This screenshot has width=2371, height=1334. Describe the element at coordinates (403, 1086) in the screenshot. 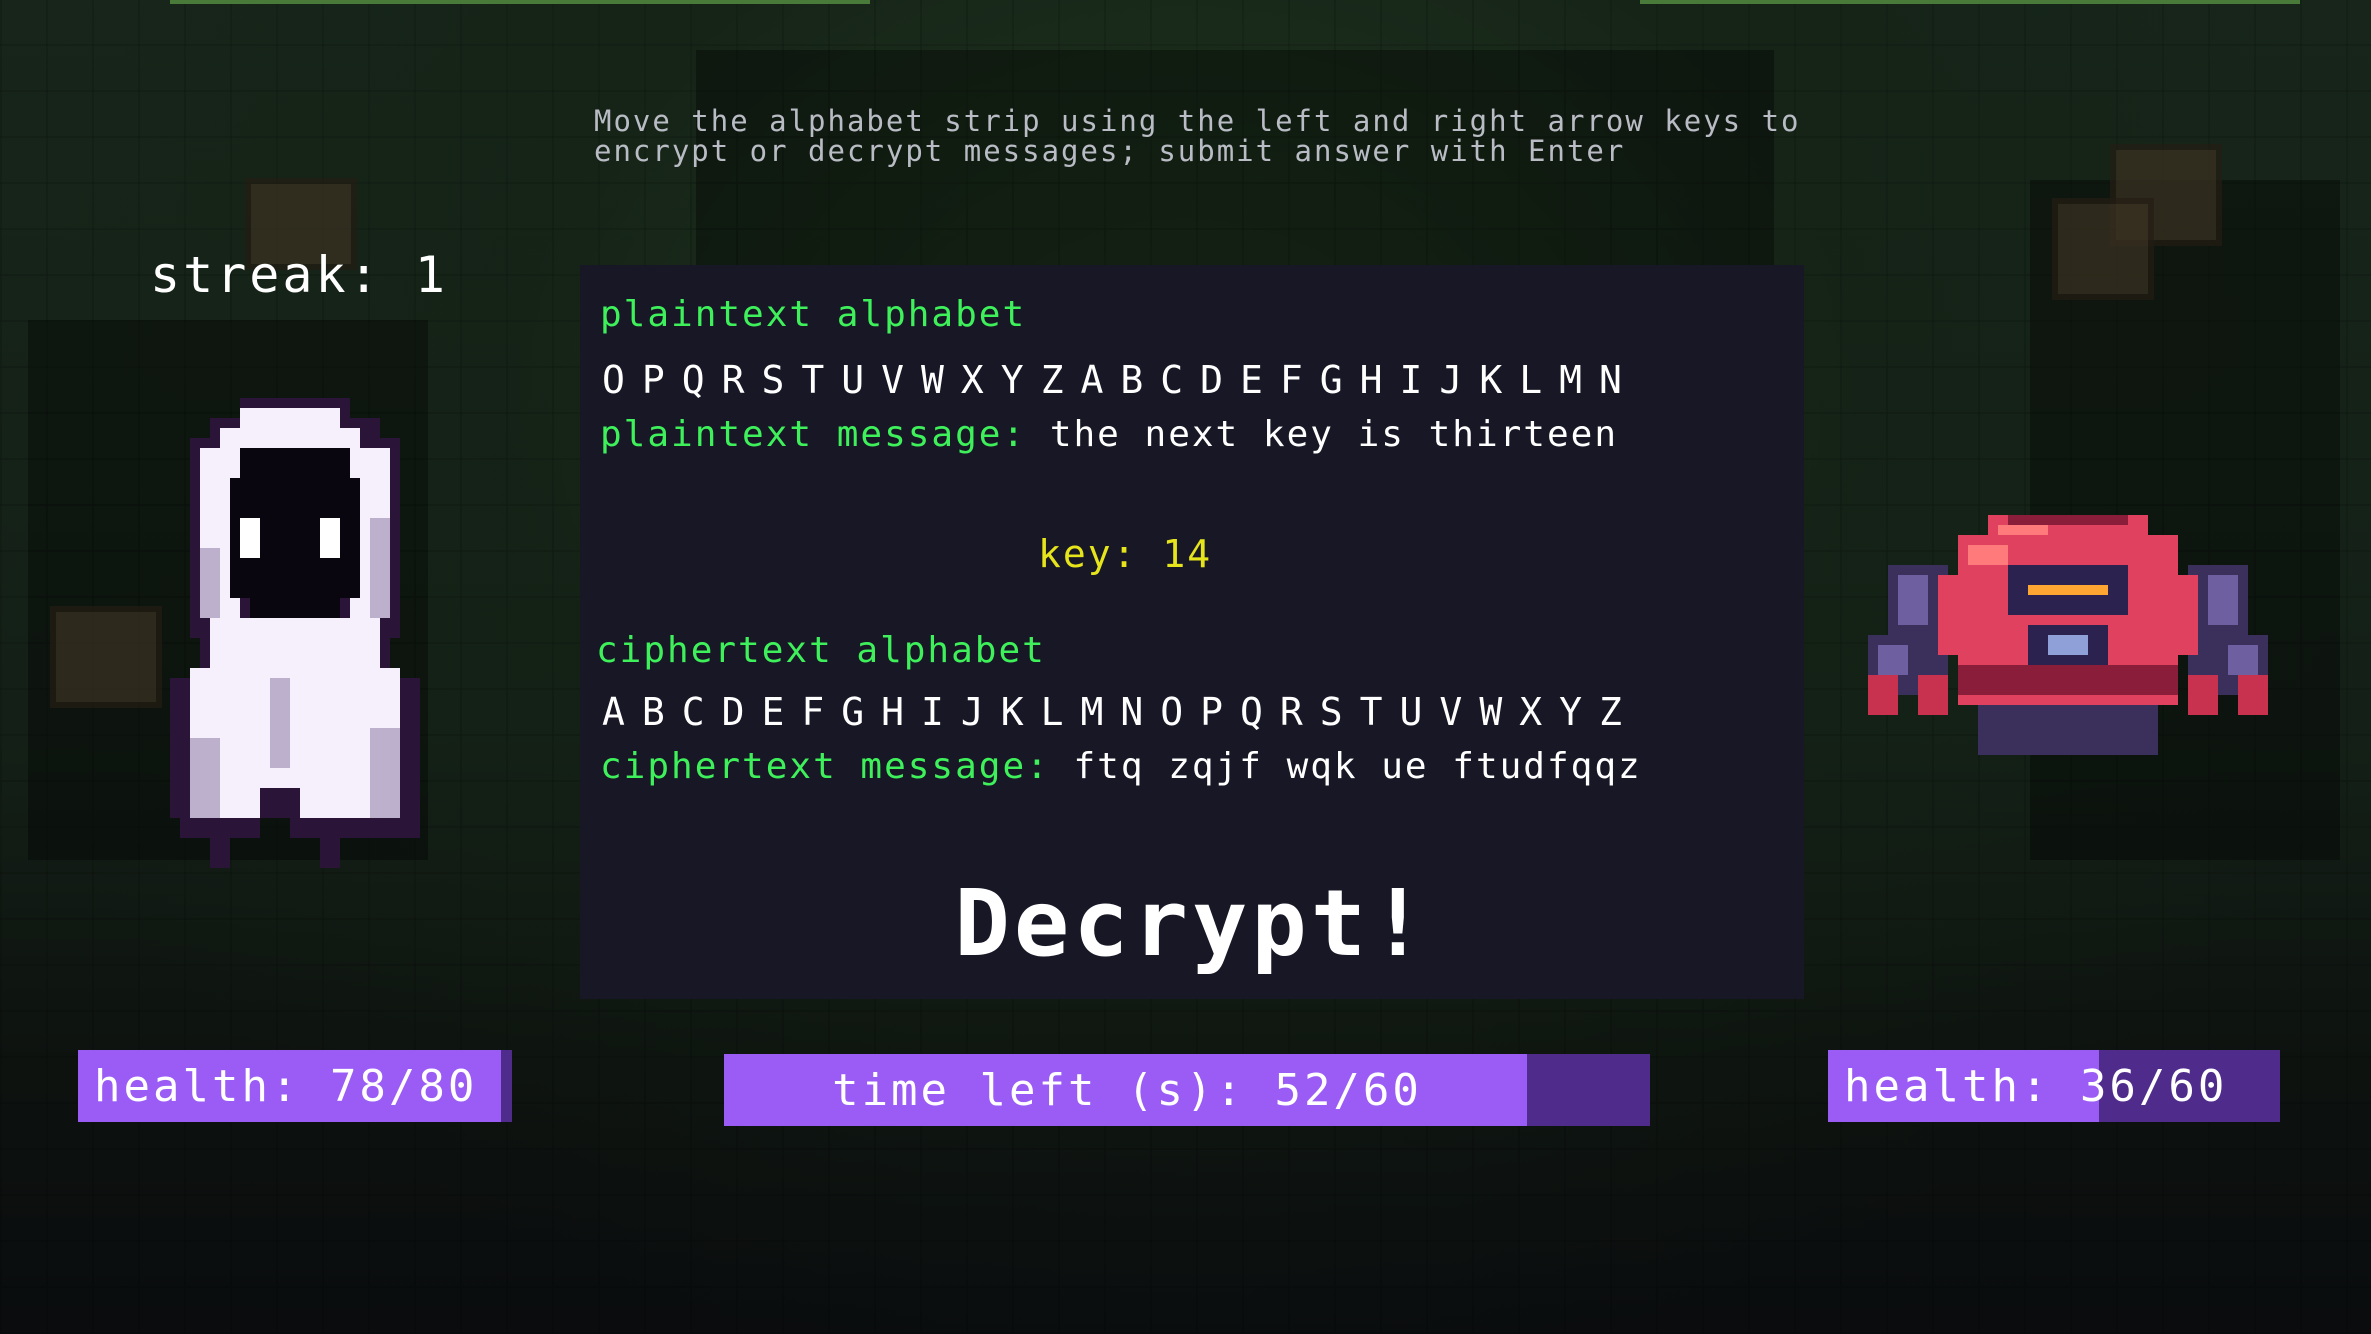

I see `player-health-value: 78/80` at that location.